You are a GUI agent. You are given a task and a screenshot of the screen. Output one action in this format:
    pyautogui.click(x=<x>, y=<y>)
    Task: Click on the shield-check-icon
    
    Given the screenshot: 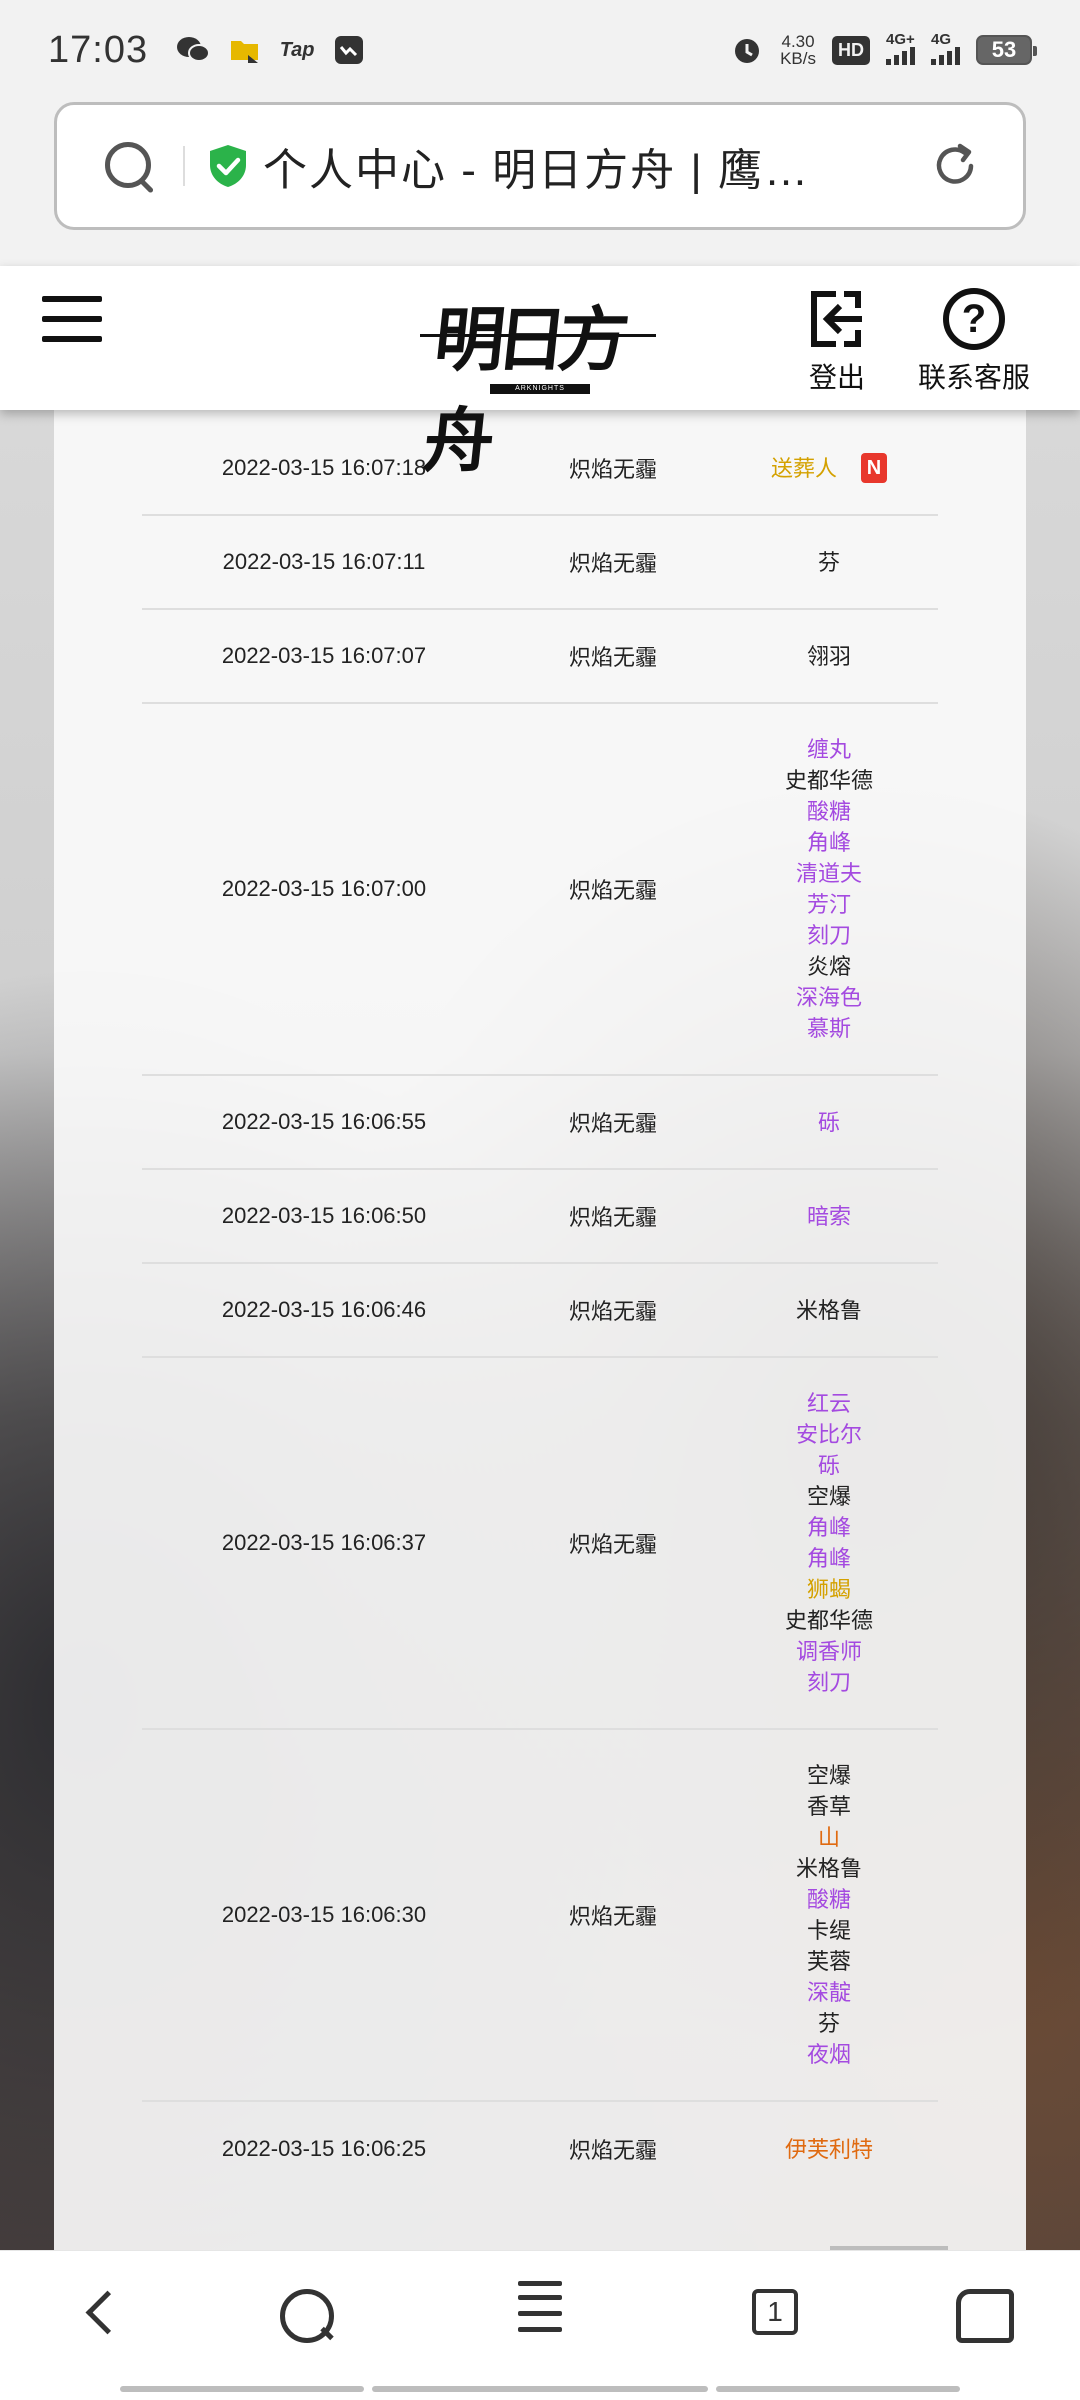 What is the action you would take?
    pyautogui.click(x=228, y=166)
    